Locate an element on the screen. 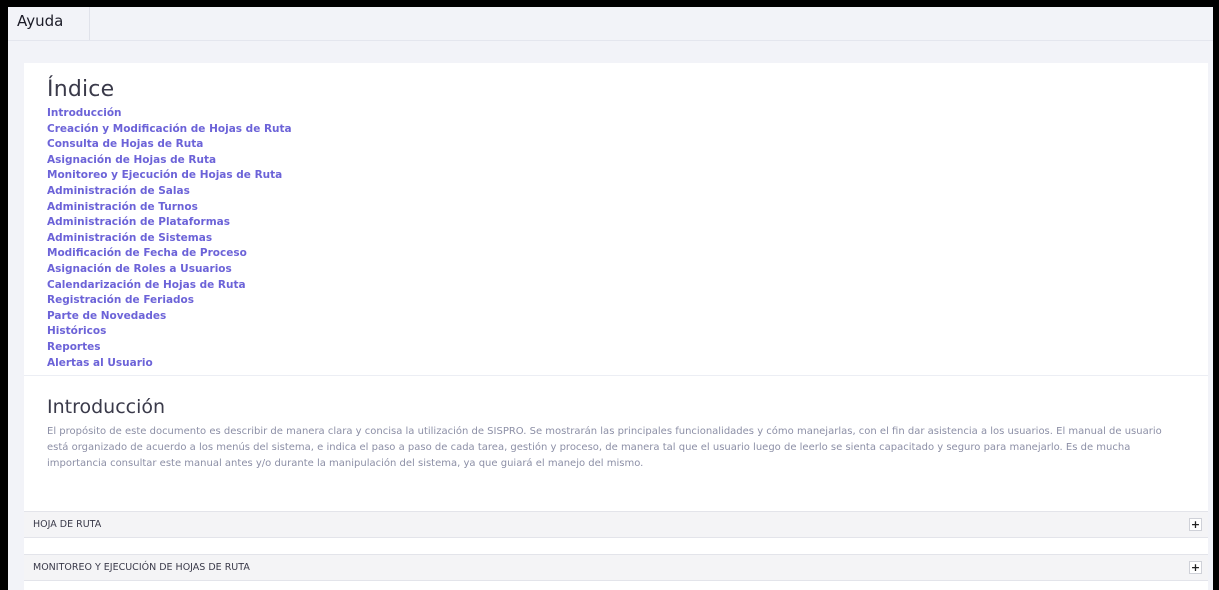 The height and width of the screenshot is (590, 1219). index-link-asignacion: Asignación de Hojas de Ruta is located at coordinates (131, 160).